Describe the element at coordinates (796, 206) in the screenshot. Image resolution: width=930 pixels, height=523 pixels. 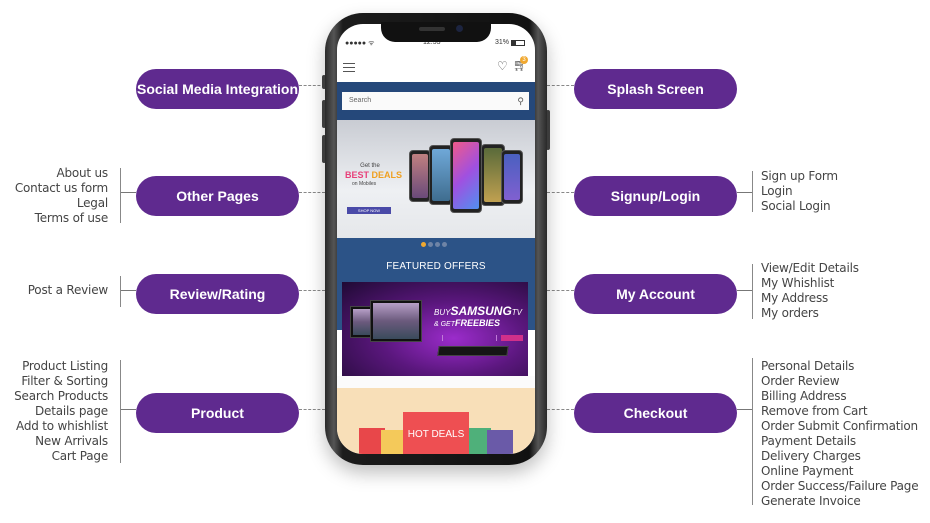
I see `list-item: Social Login` at that location.